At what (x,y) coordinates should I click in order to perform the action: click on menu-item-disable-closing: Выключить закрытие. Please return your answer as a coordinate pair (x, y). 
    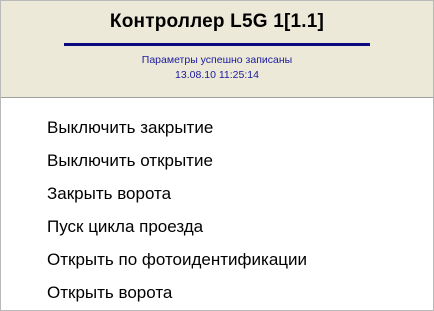
    Looking at the image, I should click on (217, 127).